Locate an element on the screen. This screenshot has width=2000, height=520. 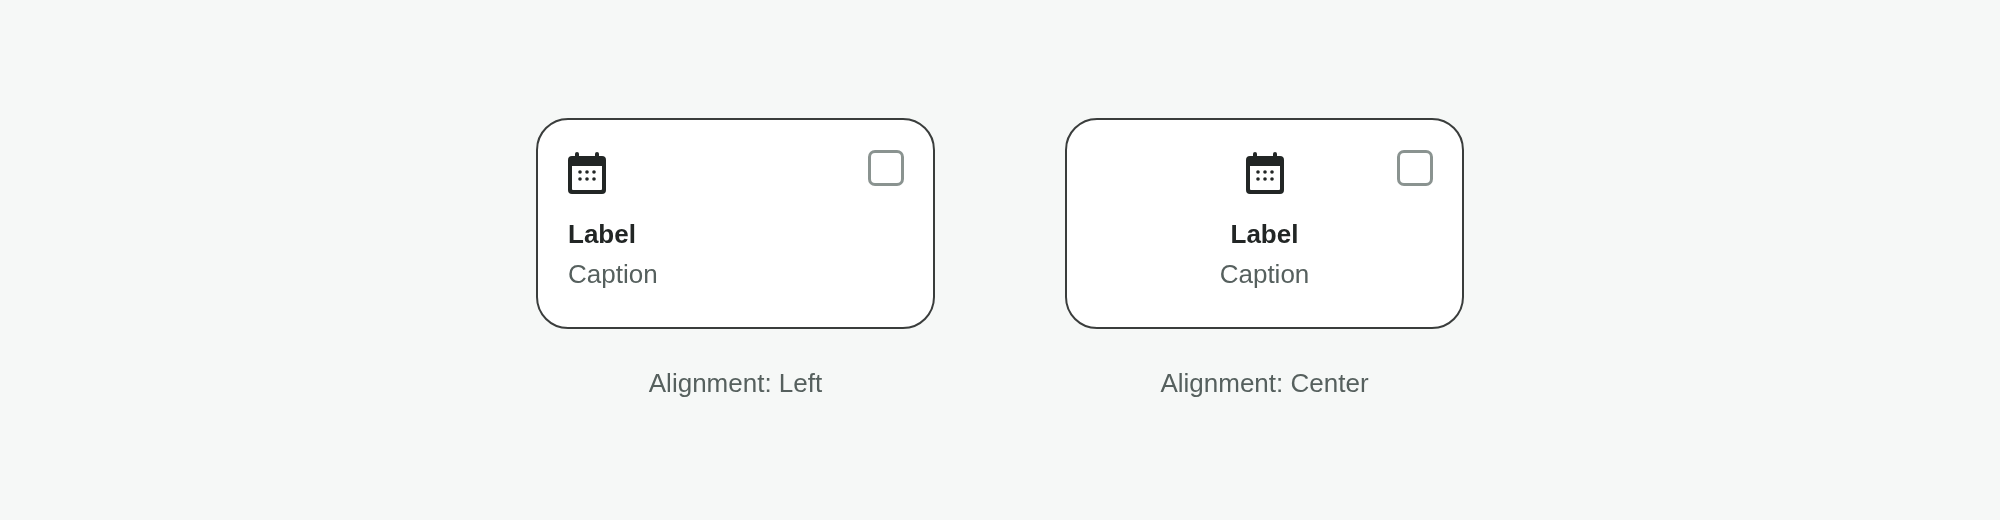
variant-description: Alignment: Center is located at coordinates (1264, 383).